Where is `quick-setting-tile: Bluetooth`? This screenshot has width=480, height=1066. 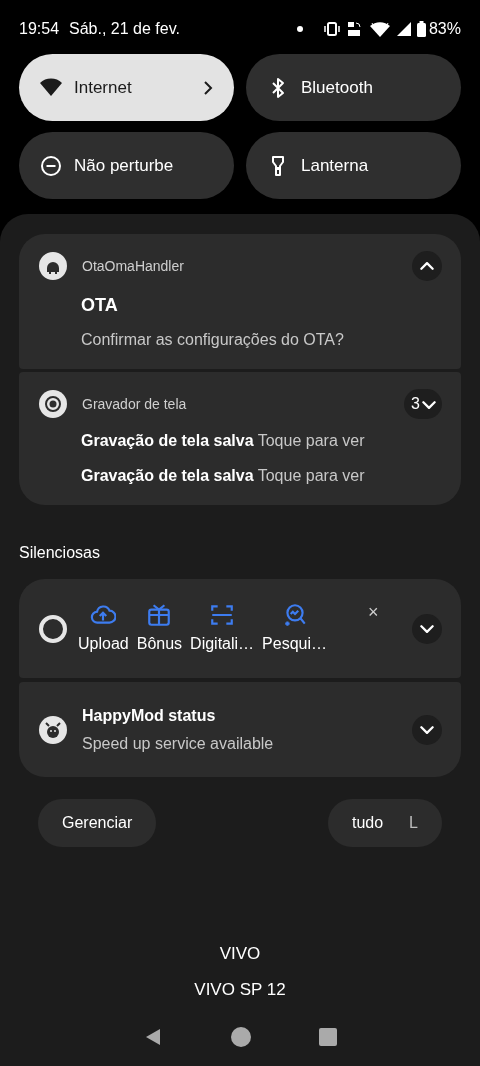 quick-setting-tile: Bluetooth is located at coordinates (353, 87).